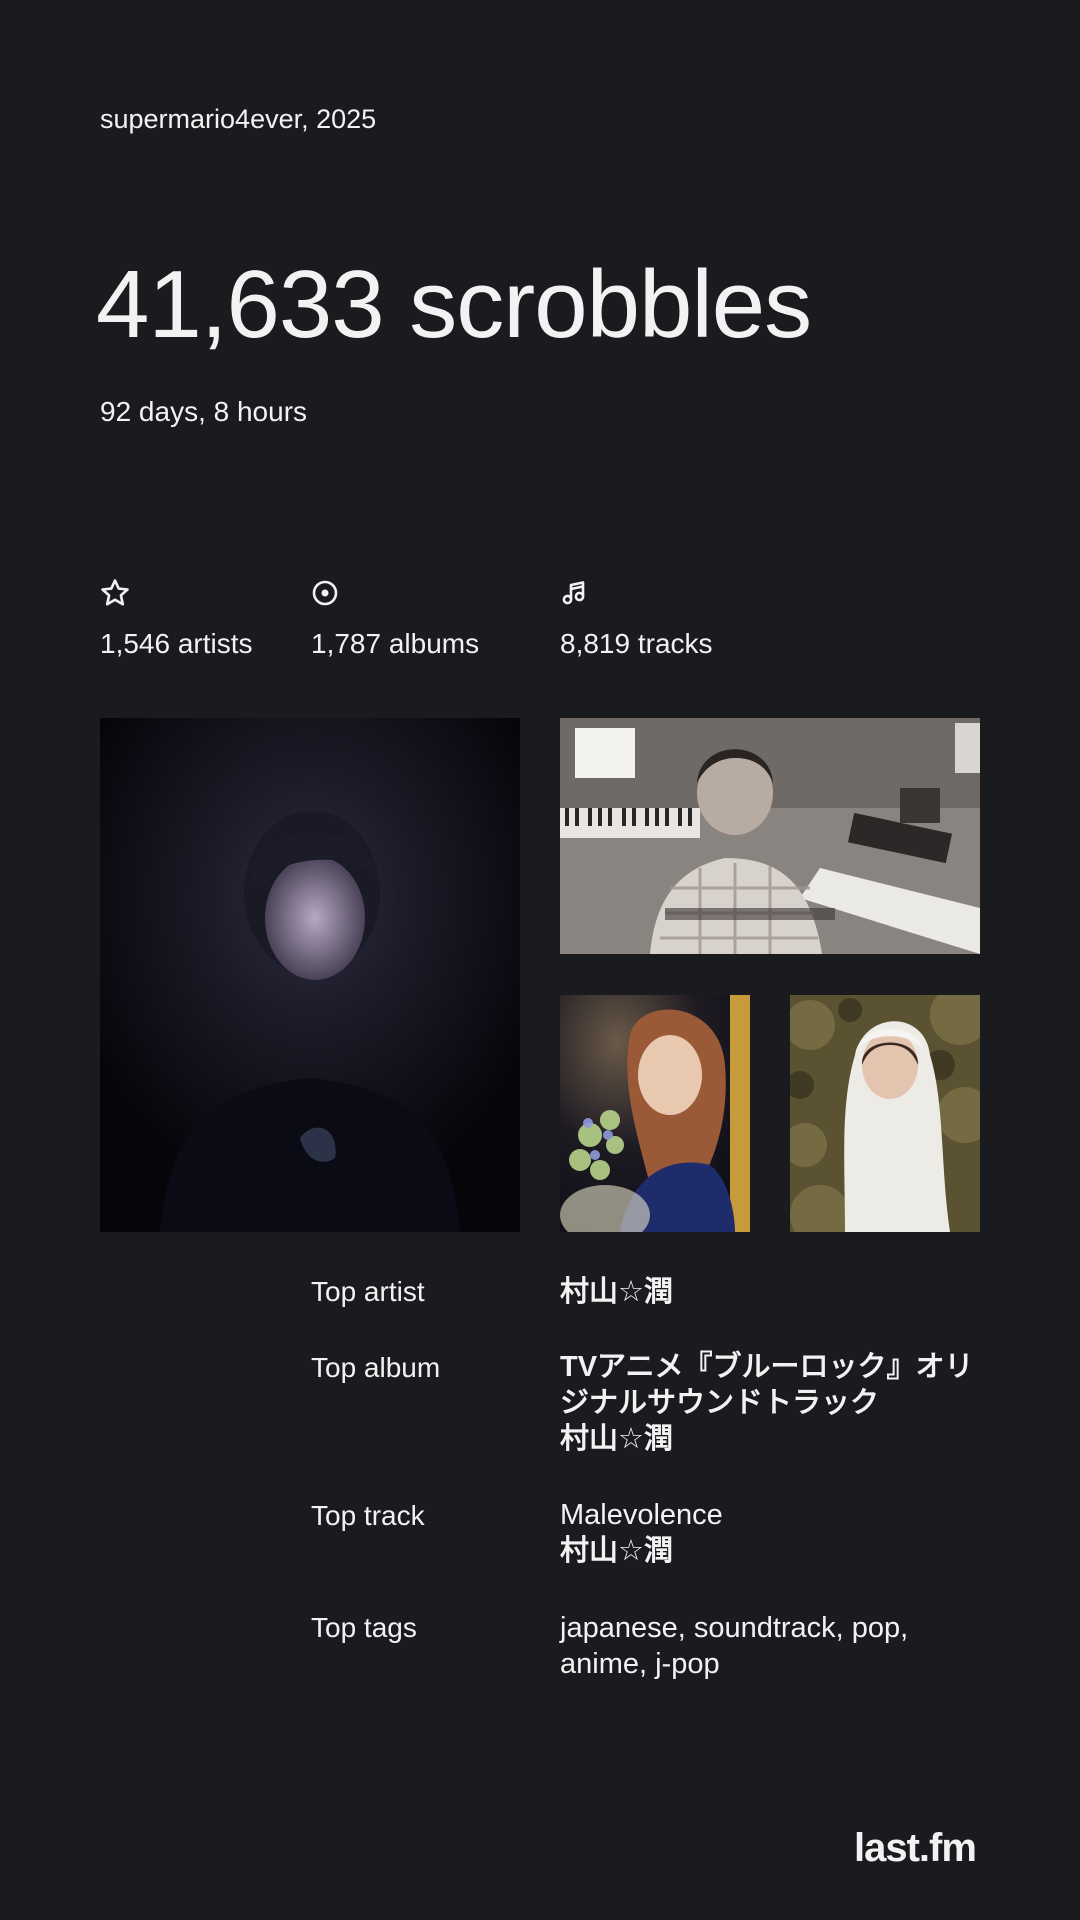  I want to click on top-album-photo, so click(770, 836).